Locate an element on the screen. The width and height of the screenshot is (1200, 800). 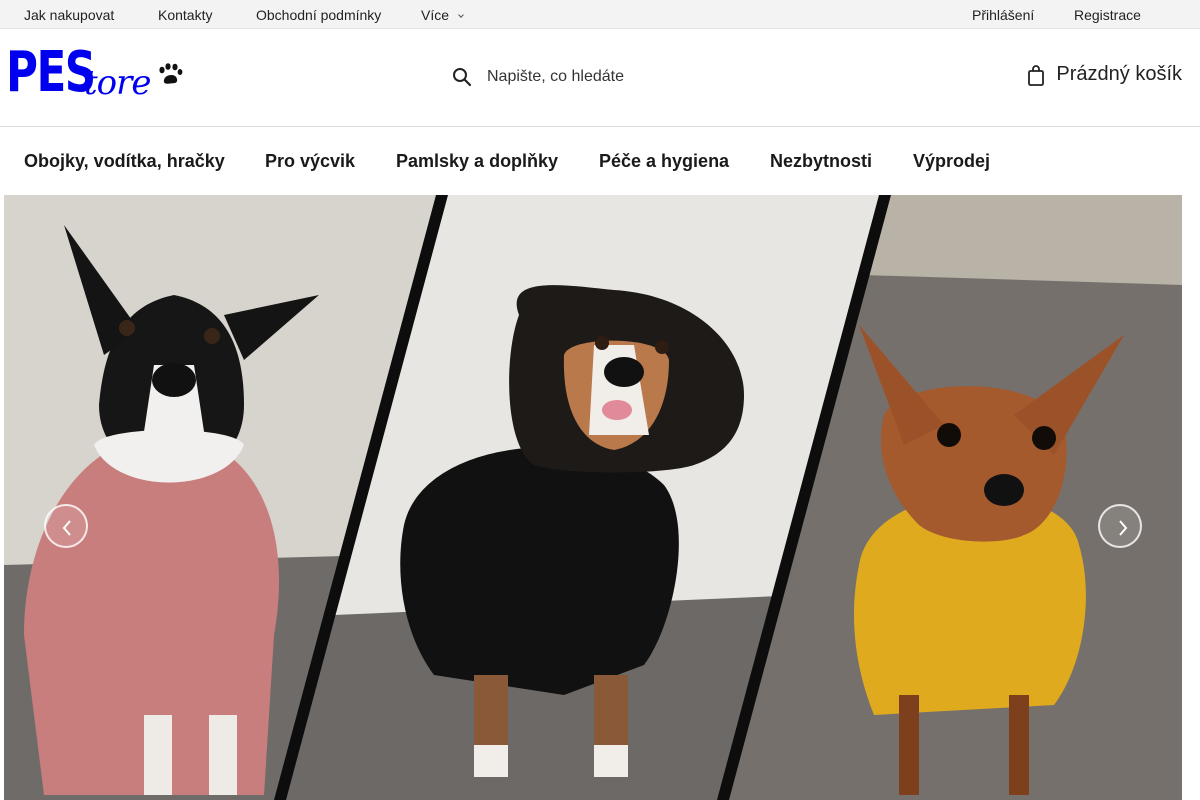
search-icon is located at coordinates (462, 77).